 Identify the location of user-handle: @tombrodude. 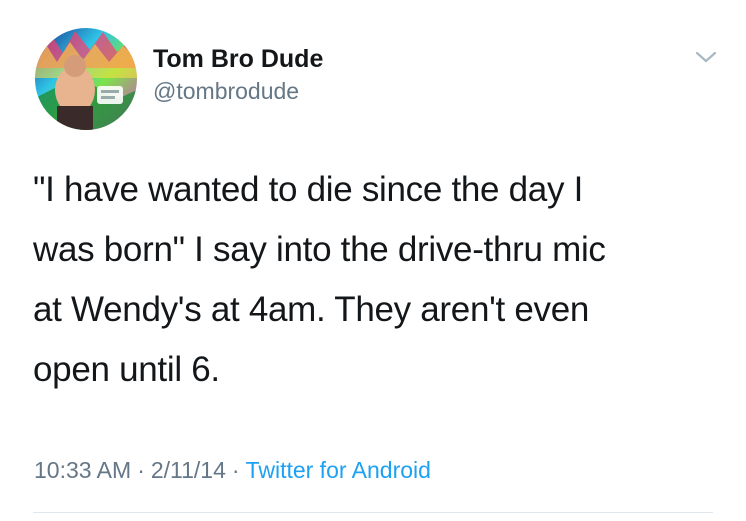
(238, 91).